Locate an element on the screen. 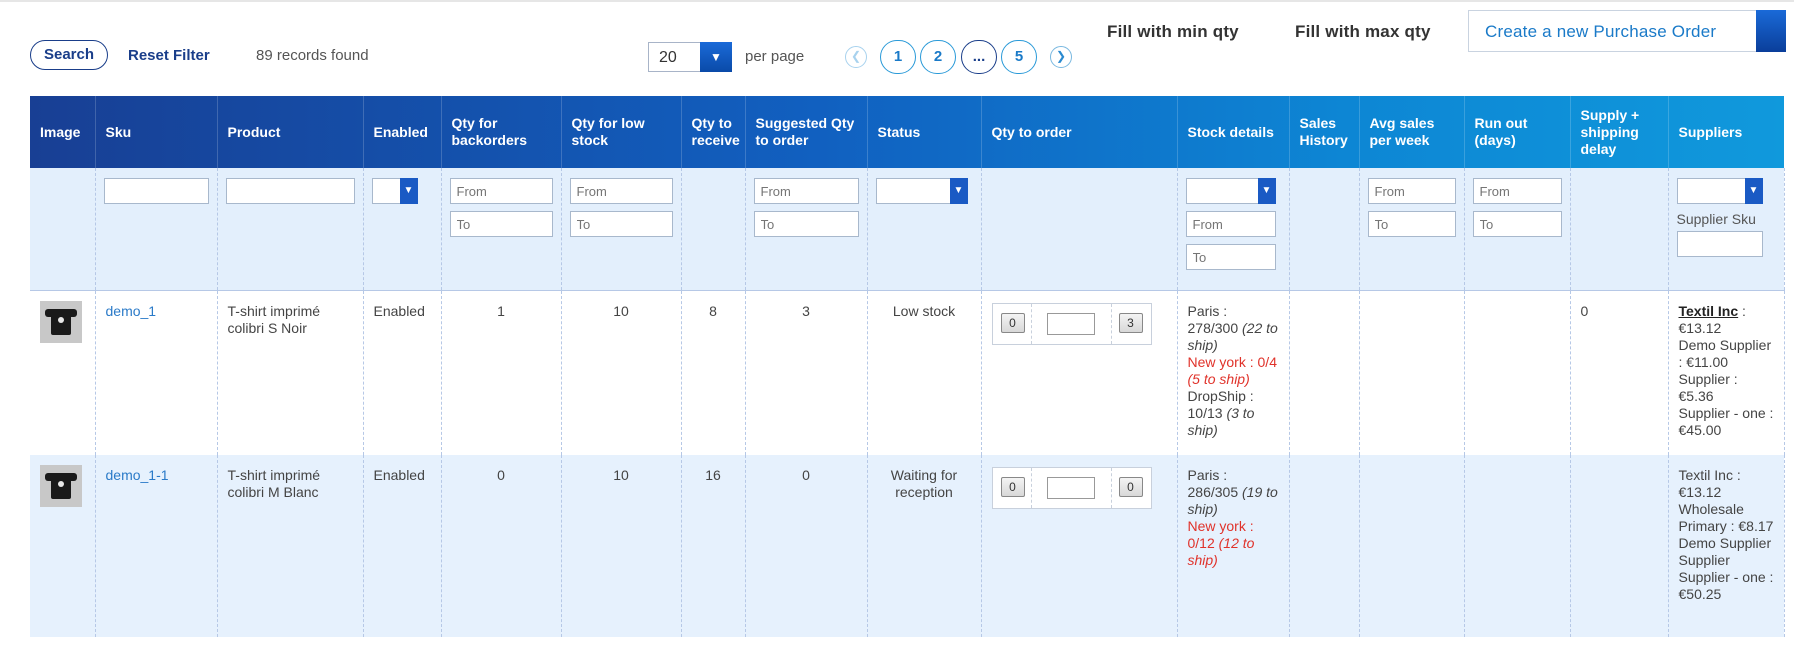 This screenshot has height=646, width=1794. cell-sku: demo_1-1 is located at coordinates (156, 546).